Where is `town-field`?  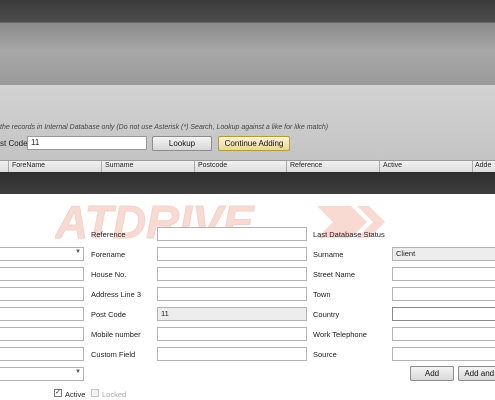
town-field is located at coordinates (443, 294).